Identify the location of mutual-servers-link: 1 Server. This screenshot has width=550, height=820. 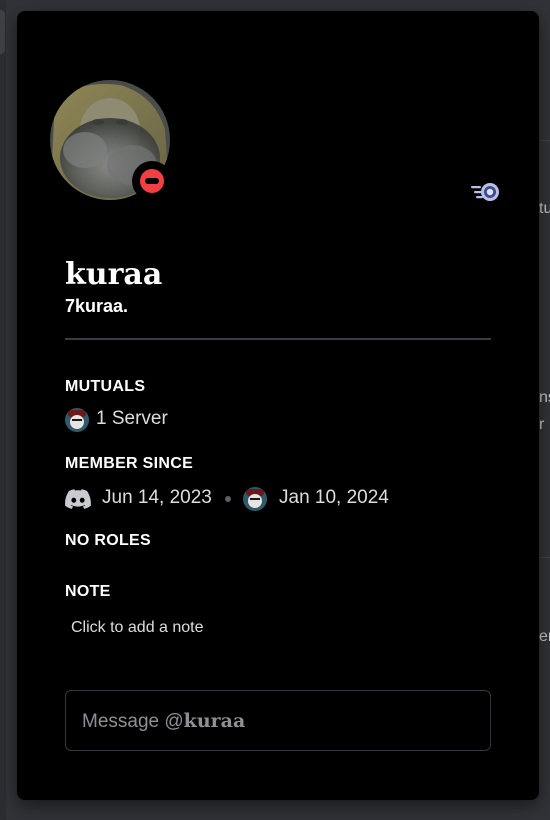
(132, 419).